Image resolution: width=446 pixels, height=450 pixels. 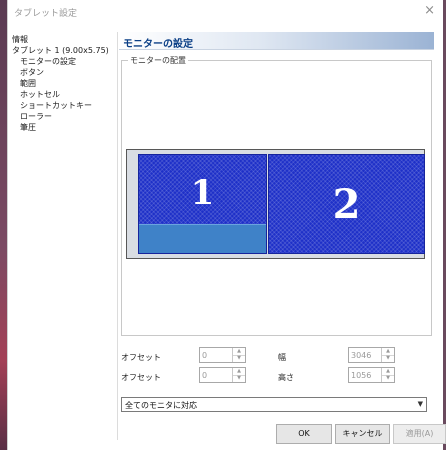 I want to click on monitor-1: 1, so click(x=202, y=204).